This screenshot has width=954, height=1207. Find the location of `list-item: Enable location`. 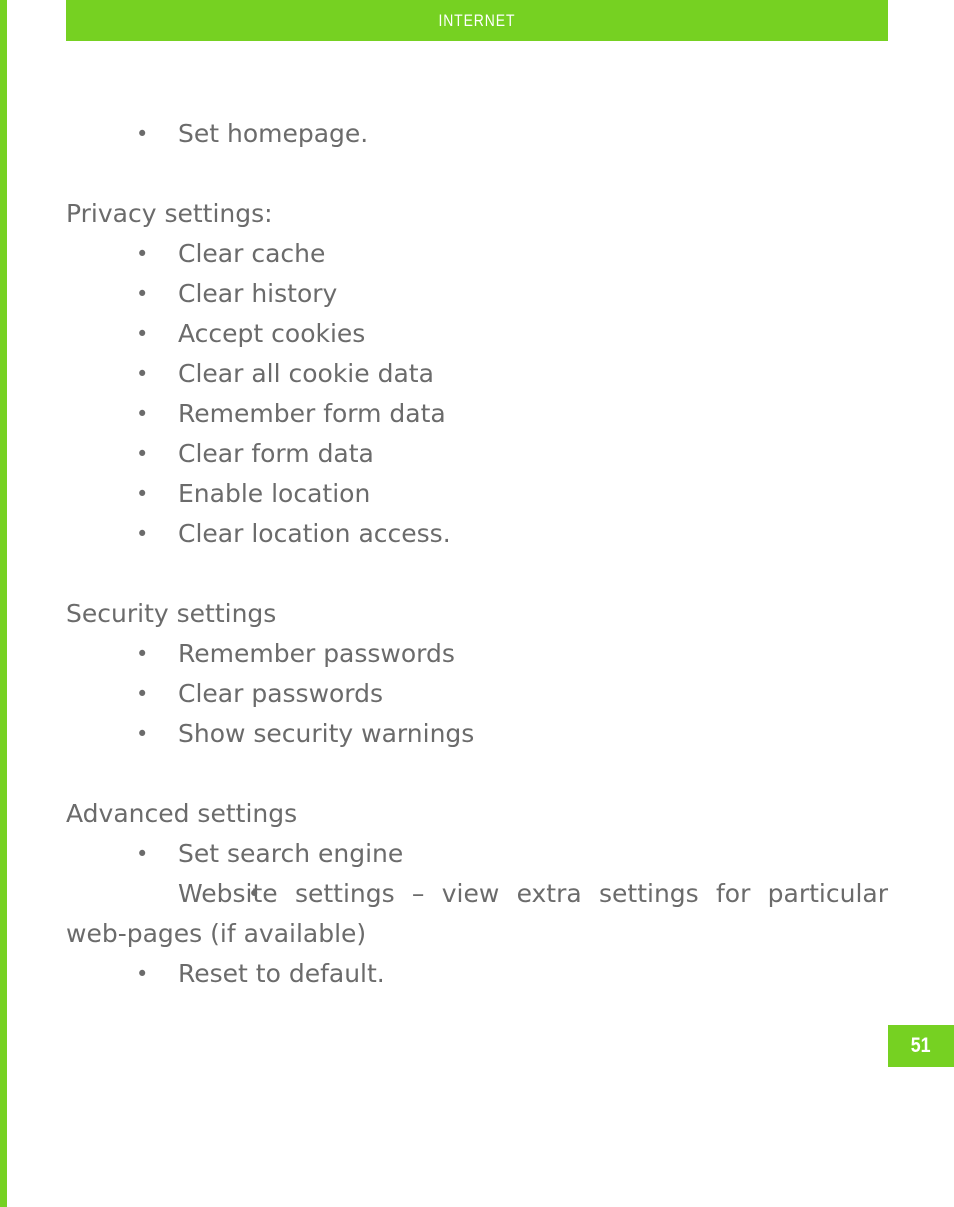

list-item: Enable location is located at coordinates (477, 494).